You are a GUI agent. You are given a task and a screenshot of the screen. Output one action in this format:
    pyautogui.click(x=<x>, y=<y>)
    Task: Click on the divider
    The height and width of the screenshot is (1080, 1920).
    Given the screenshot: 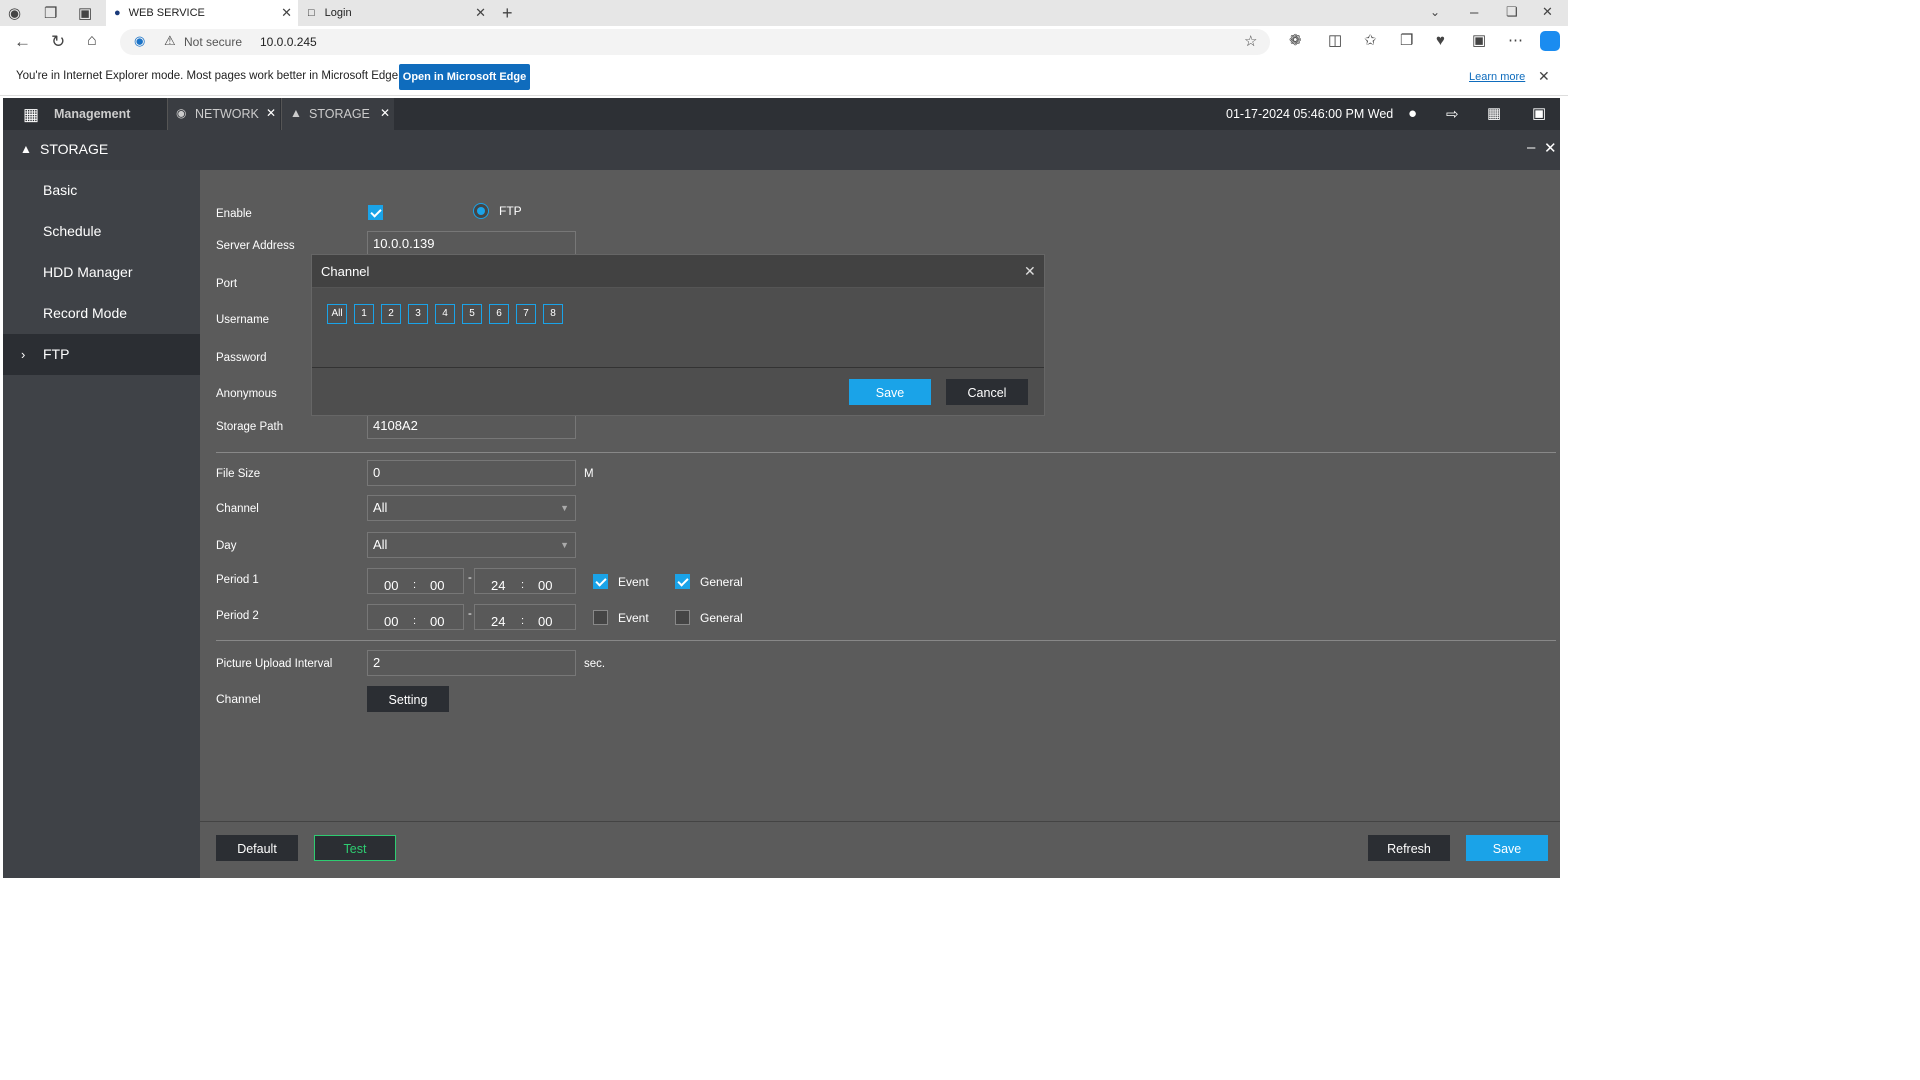 What is the action you would take?
    pyautogui.click(x=886, y=452)
    